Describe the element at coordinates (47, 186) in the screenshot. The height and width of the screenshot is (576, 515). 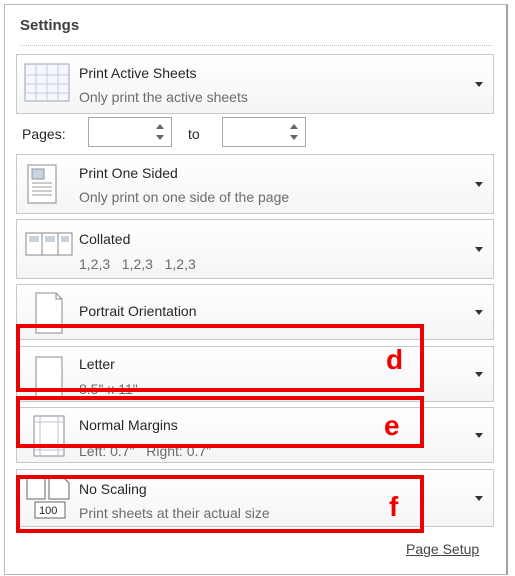
I see `one-sided-page-icon` at that location.